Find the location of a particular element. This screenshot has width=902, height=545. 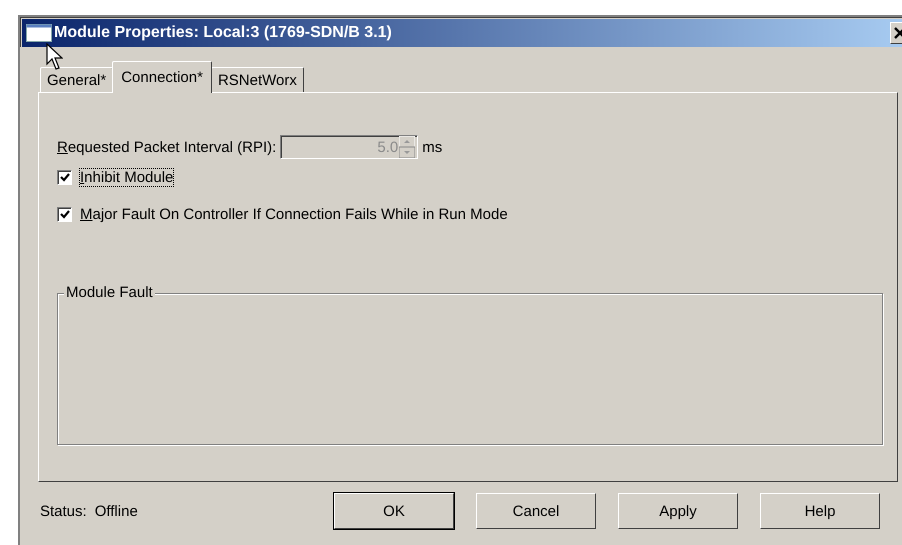

status-label: Status: is located at coordinates (63, 511).